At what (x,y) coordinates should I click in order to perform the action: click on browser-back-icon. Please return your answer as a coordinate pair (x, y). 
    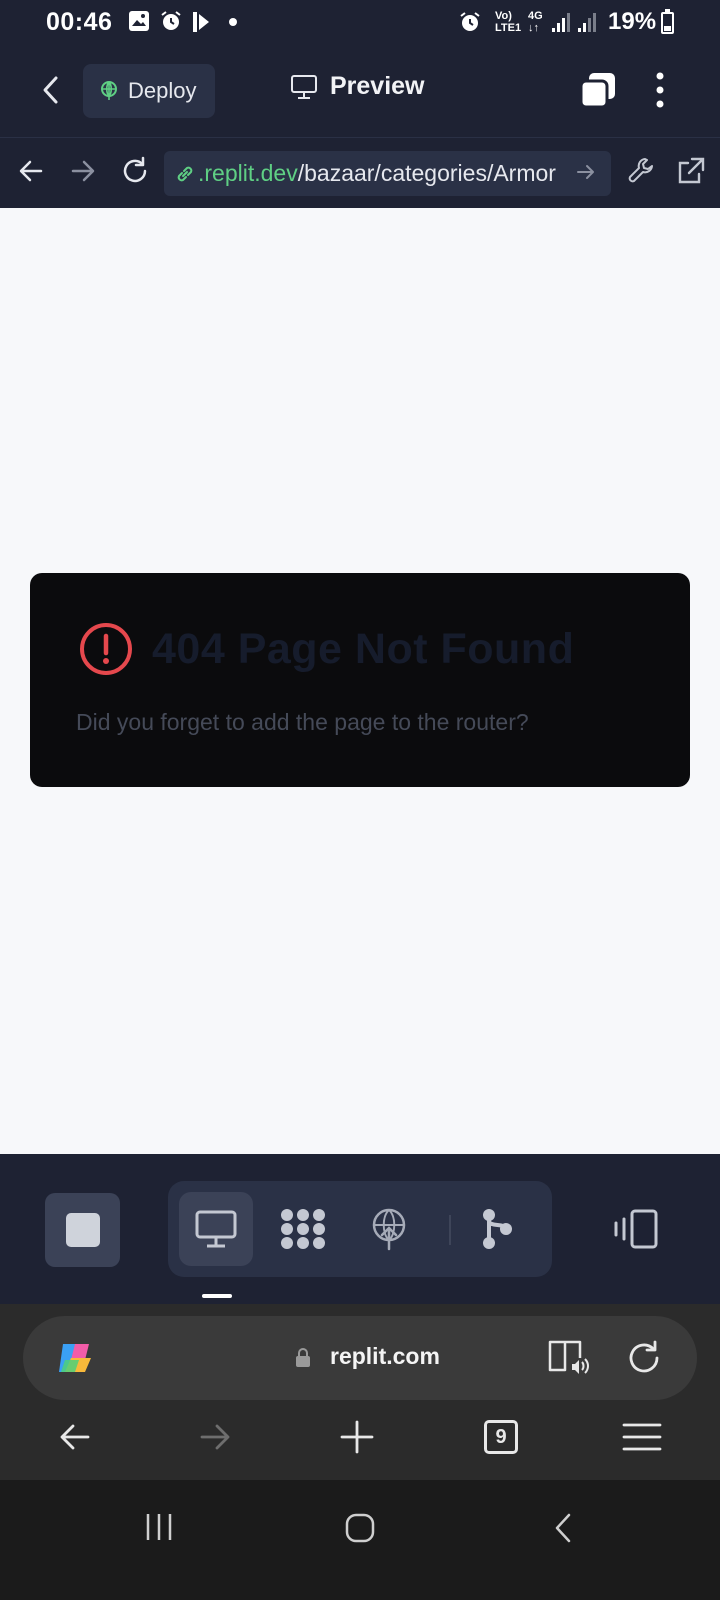
    Looking at the image, I should click on (75, 1437).